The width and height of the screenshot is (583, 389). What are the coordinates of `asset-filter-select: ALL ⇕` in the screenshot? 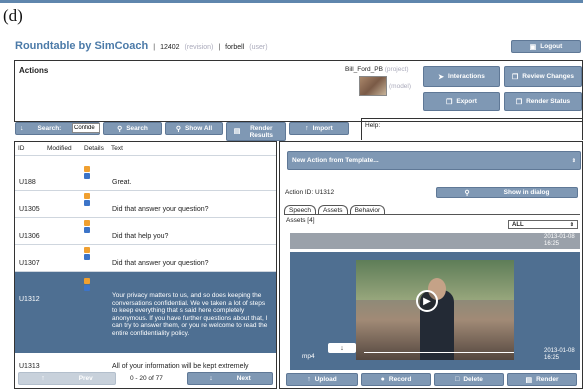 It's located at (543, 224).